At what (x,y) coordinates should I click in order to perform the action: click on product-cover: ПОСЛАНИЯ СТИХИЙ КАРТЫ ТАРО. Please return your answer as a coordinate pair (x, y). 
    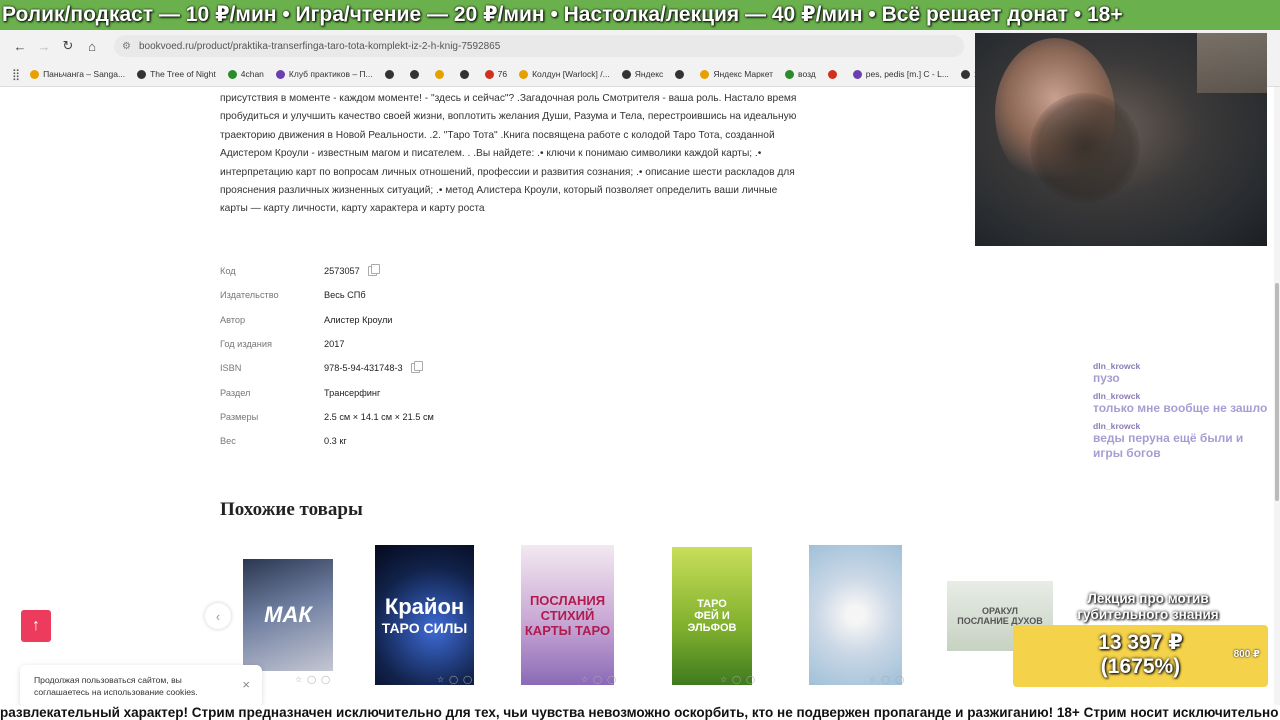
    Looking at the image, I should click on (567, 615).